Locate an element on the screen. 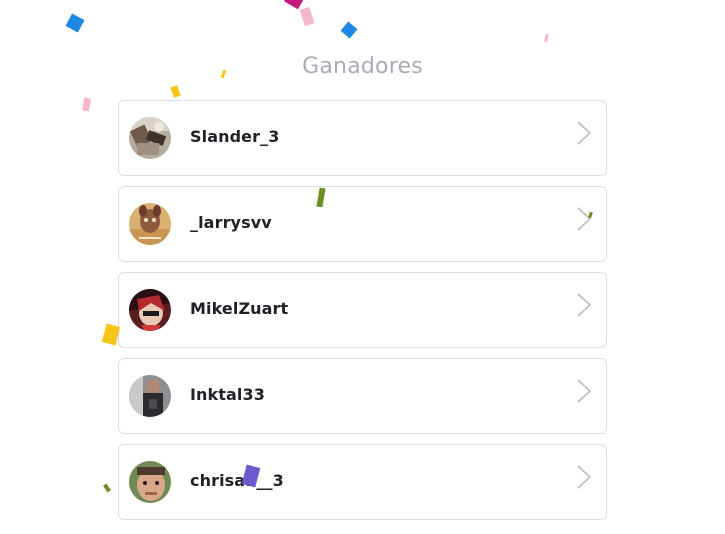  winner-username: _larrysvv is located at coordinates (231, 222).